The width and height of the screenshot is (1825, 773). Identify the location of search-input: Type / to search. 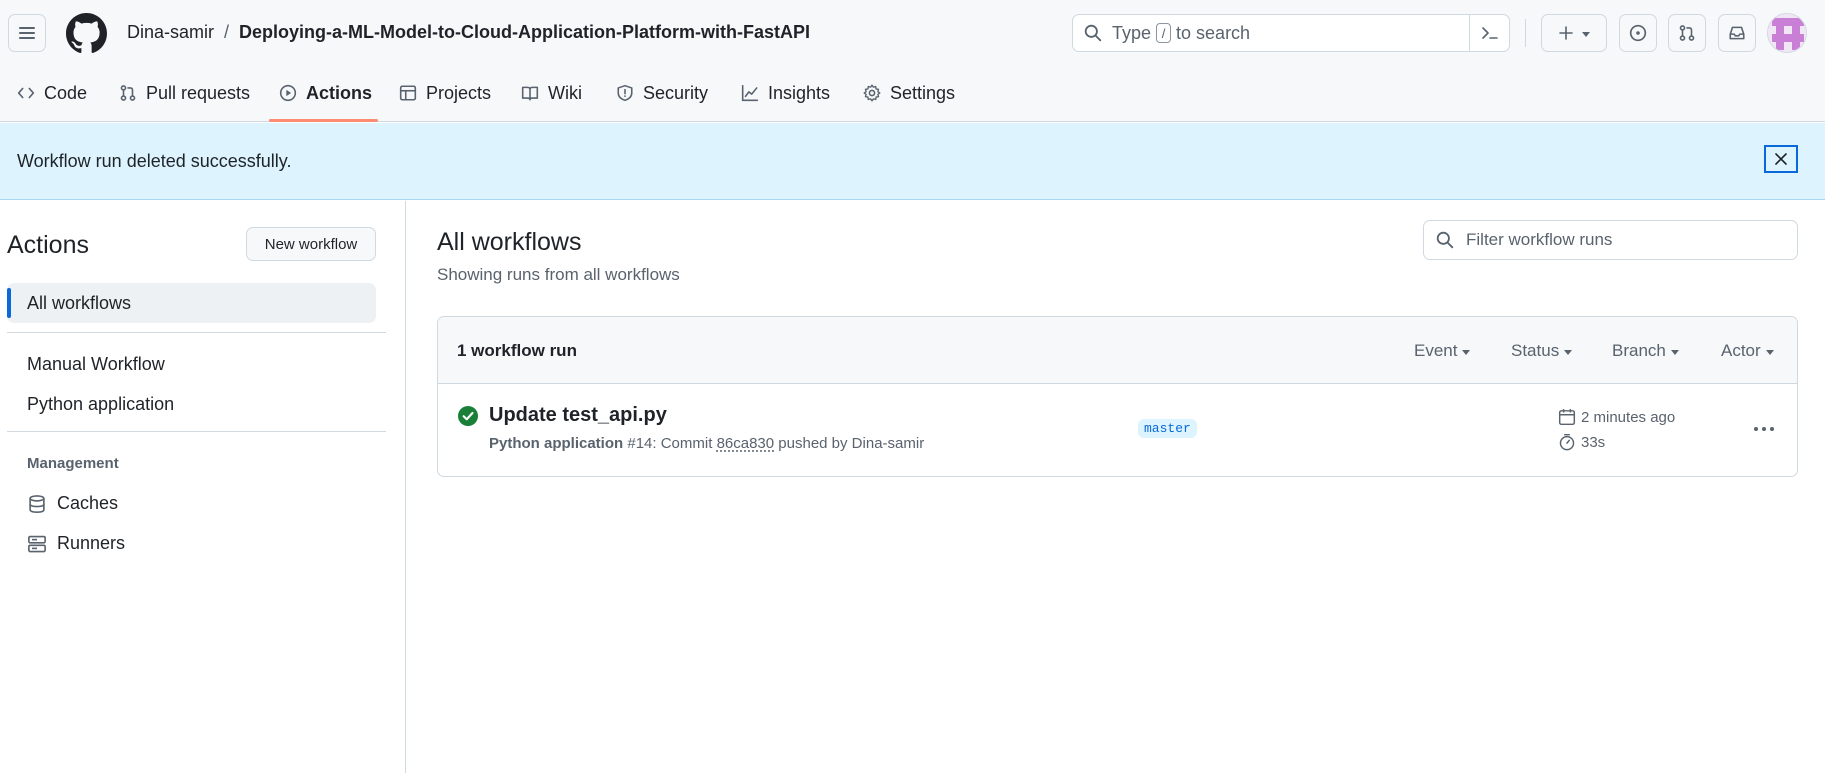
(1291, 33).